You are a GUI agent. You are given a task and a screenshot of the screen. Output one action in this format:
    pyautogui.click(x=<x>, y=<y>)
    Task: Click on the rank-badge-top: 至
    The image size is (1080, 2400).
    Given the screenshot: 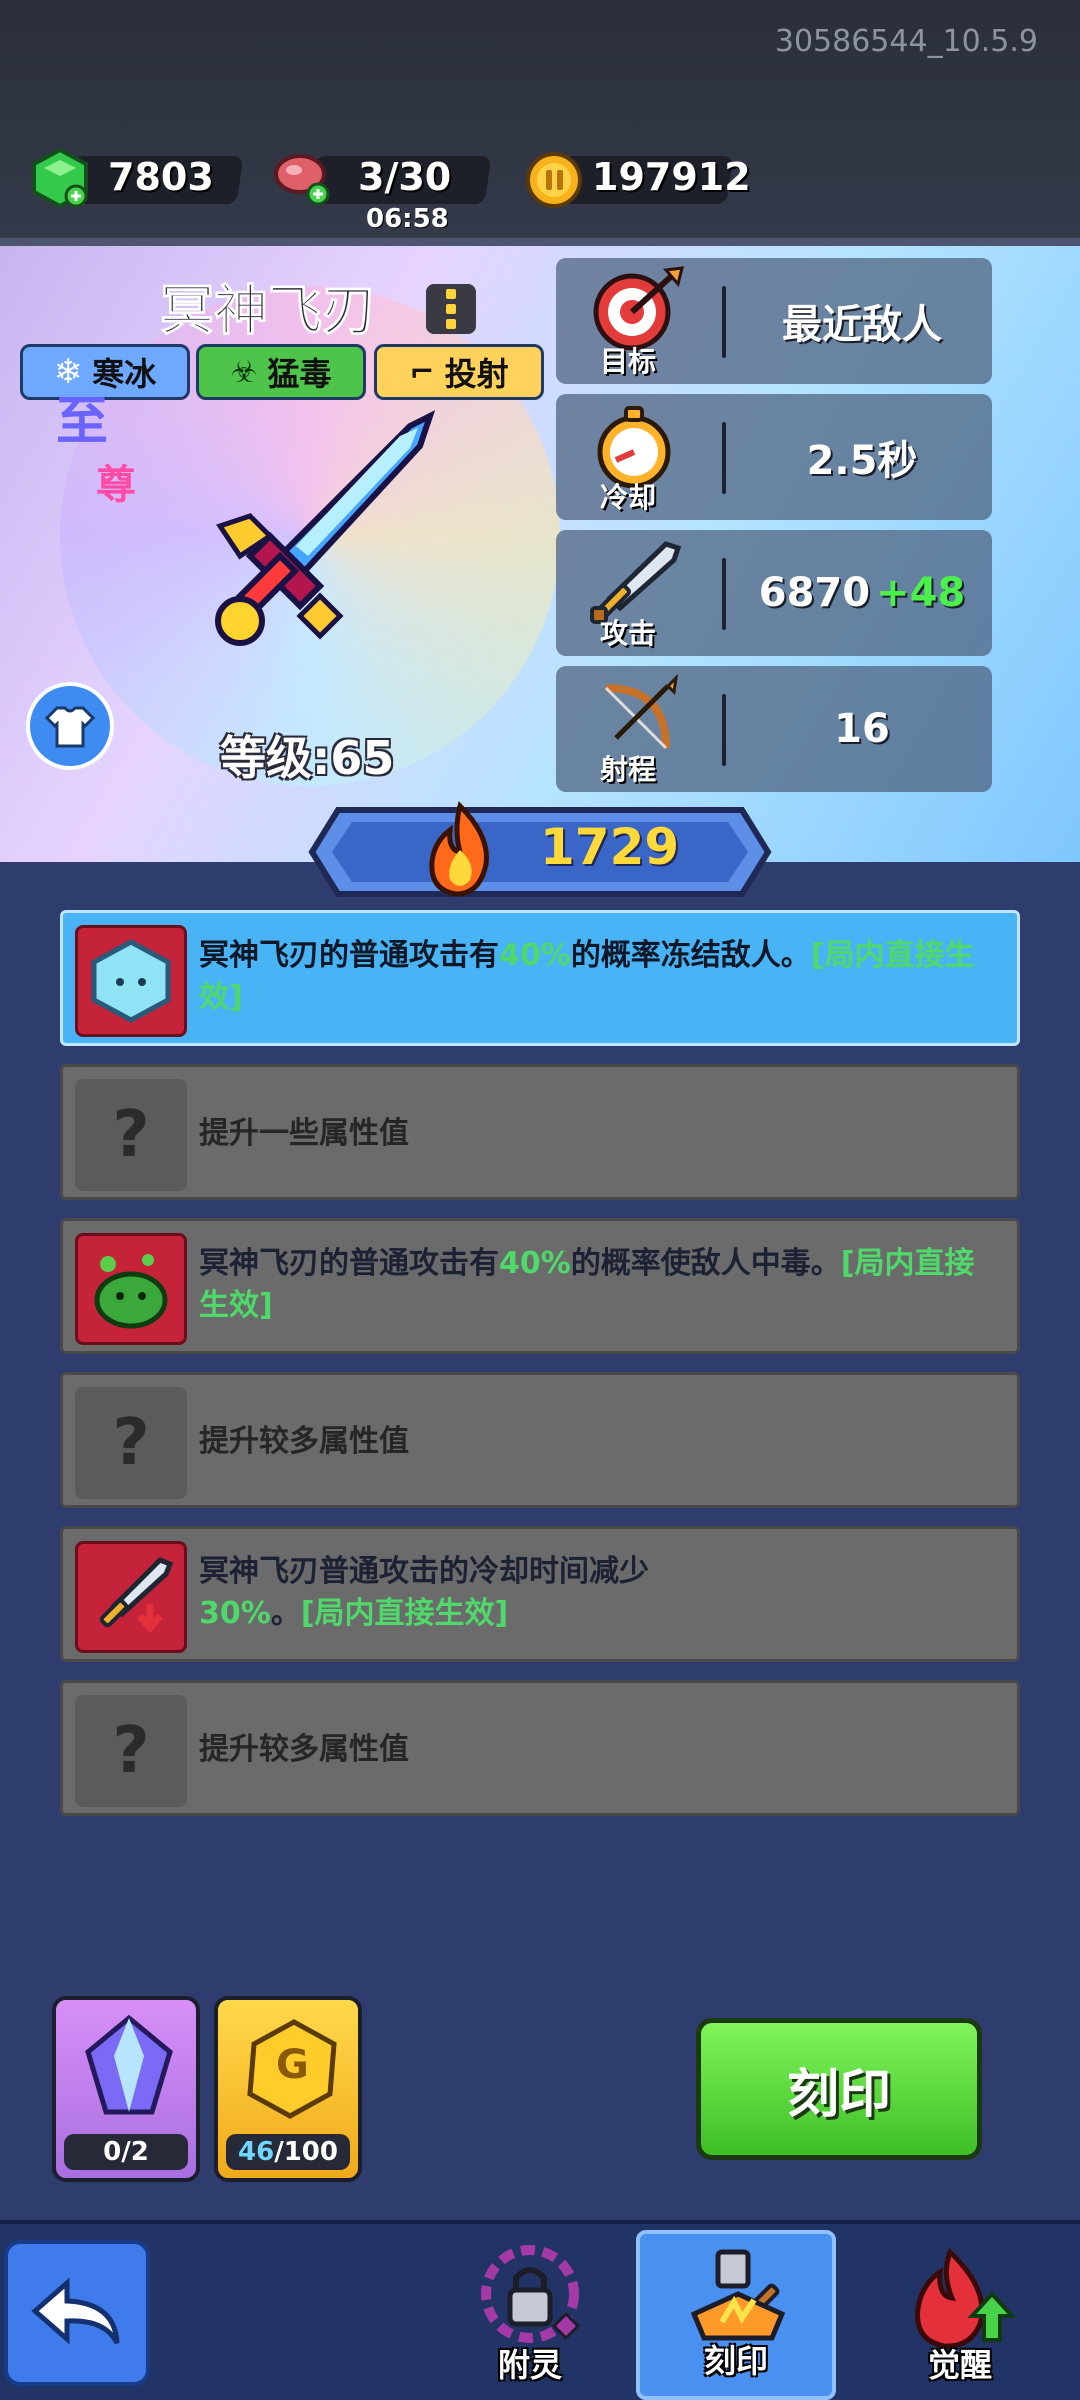 What is the action you would take?
    pyautogui.click(x=82, y=422)
    